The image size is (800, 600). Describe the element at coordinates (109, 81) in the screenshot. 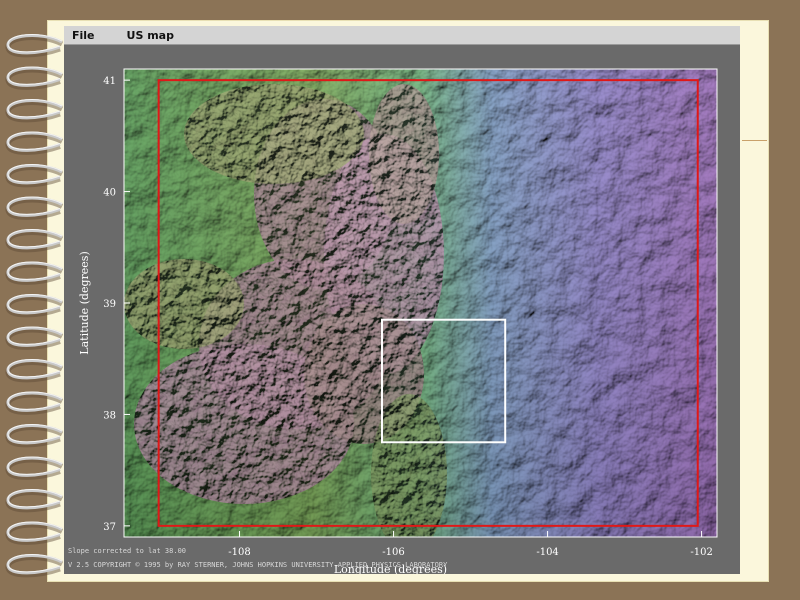

I see `y-tick-label: 41` at that location.